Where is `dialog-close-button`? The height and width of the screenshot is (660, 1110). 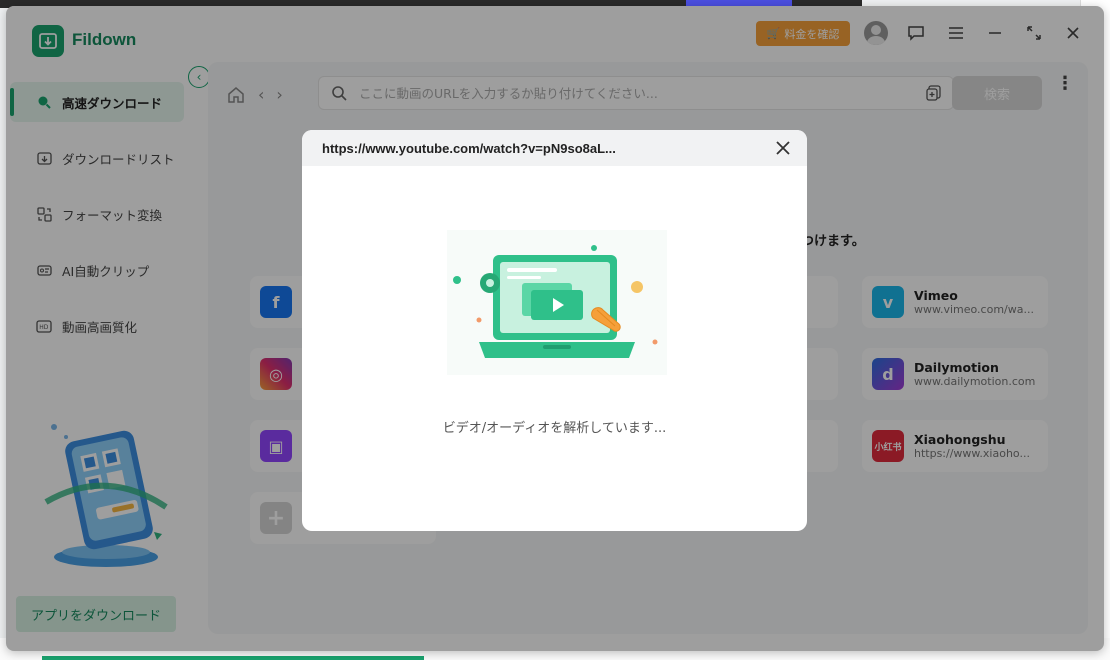
dialog-close-button is located at coordinates (783, 148).